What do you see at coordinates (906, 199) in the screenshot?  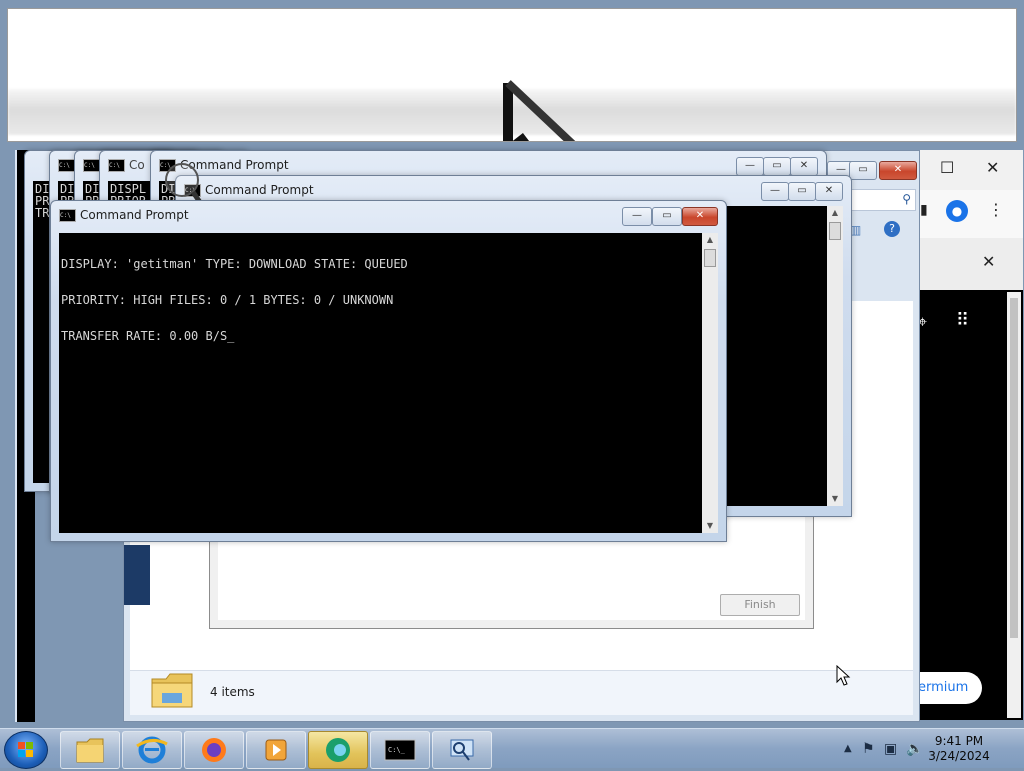 I see `search-icon: ⚲` at bounding box center [906, 199].